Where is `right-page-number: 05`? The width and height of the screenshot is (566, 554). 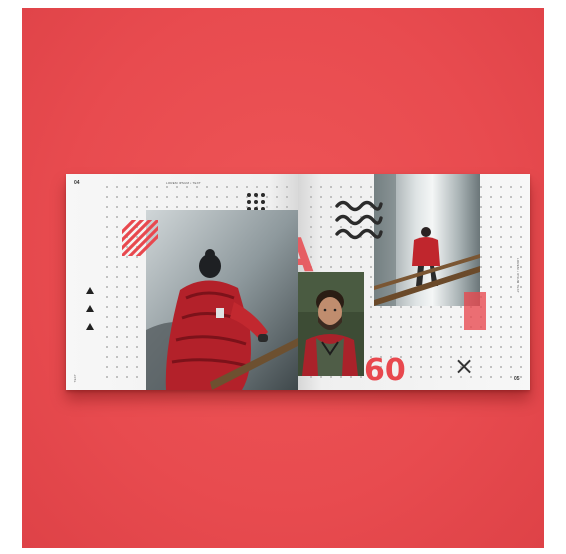
right-page-number: 05 is located at coordinates (517, 379).